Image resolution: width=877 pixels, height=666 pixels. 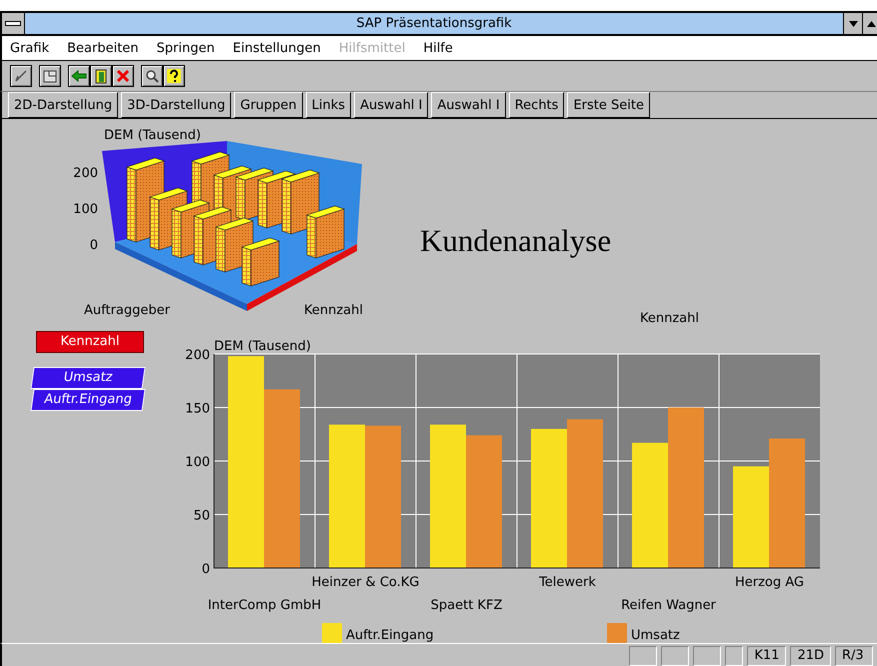 What do you see at coordinates (769, 582) in the screenshot?
I see `category-label: Herzog AG` at bounding box center [769, 582].